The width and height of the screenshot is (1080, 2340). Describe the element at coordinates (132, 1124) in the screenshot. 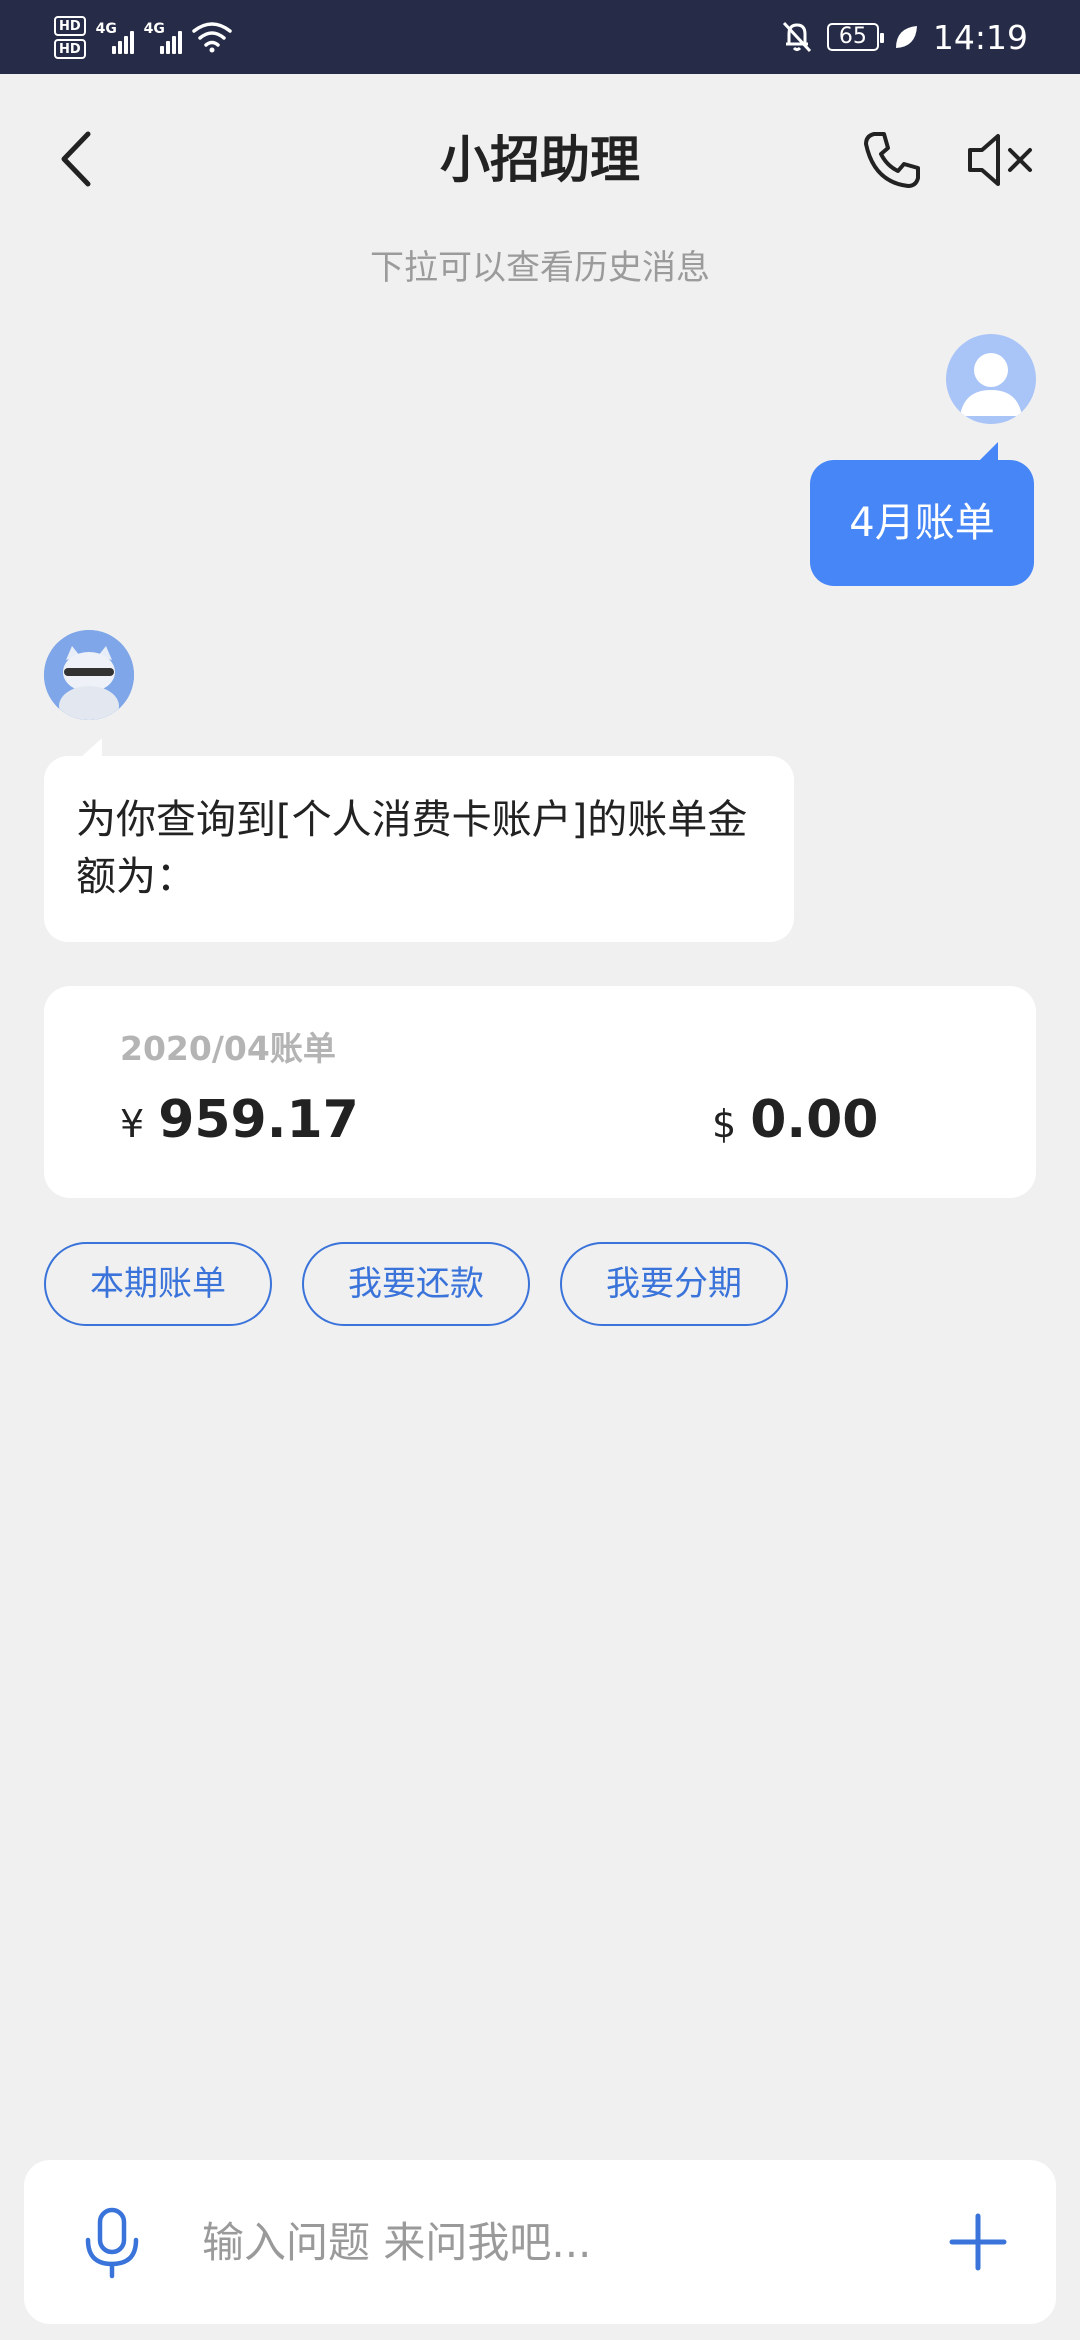

I see `cny-symbol: ¥` at that location.